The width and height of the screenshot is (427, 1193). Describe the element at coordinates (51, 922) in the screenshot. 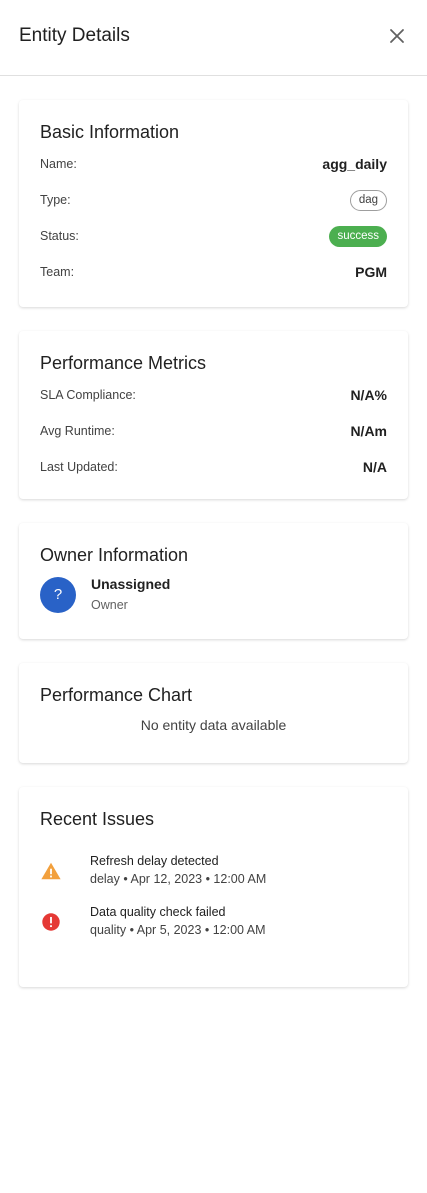

I see `error-icon` at that location.